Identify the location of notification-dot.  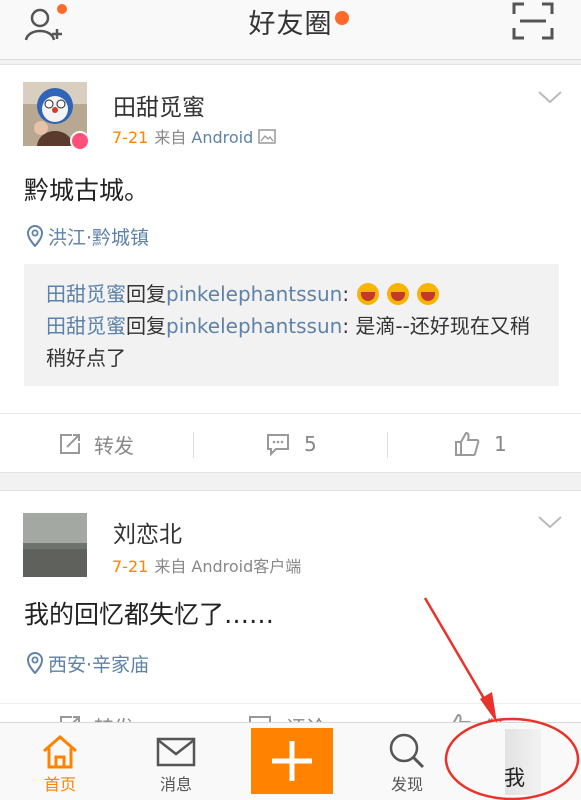
(342, 18).